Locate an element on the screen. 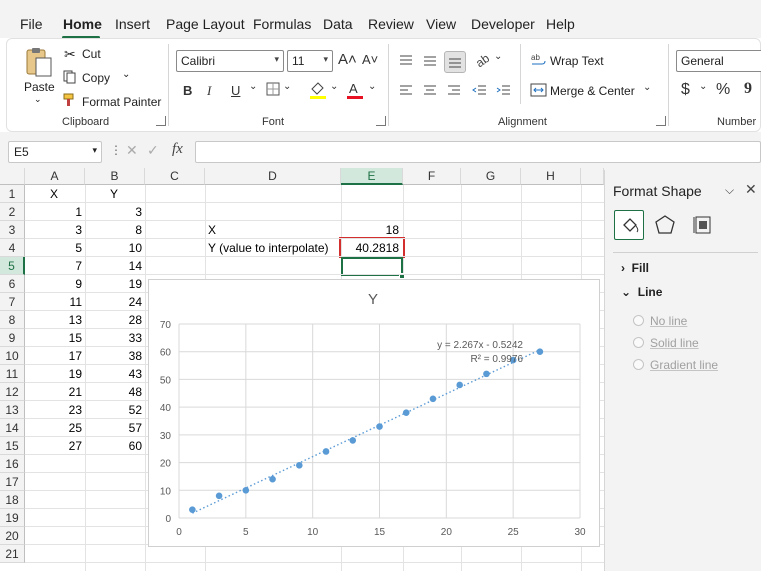  copy-button: Copy is located at coordinates (96, 78).